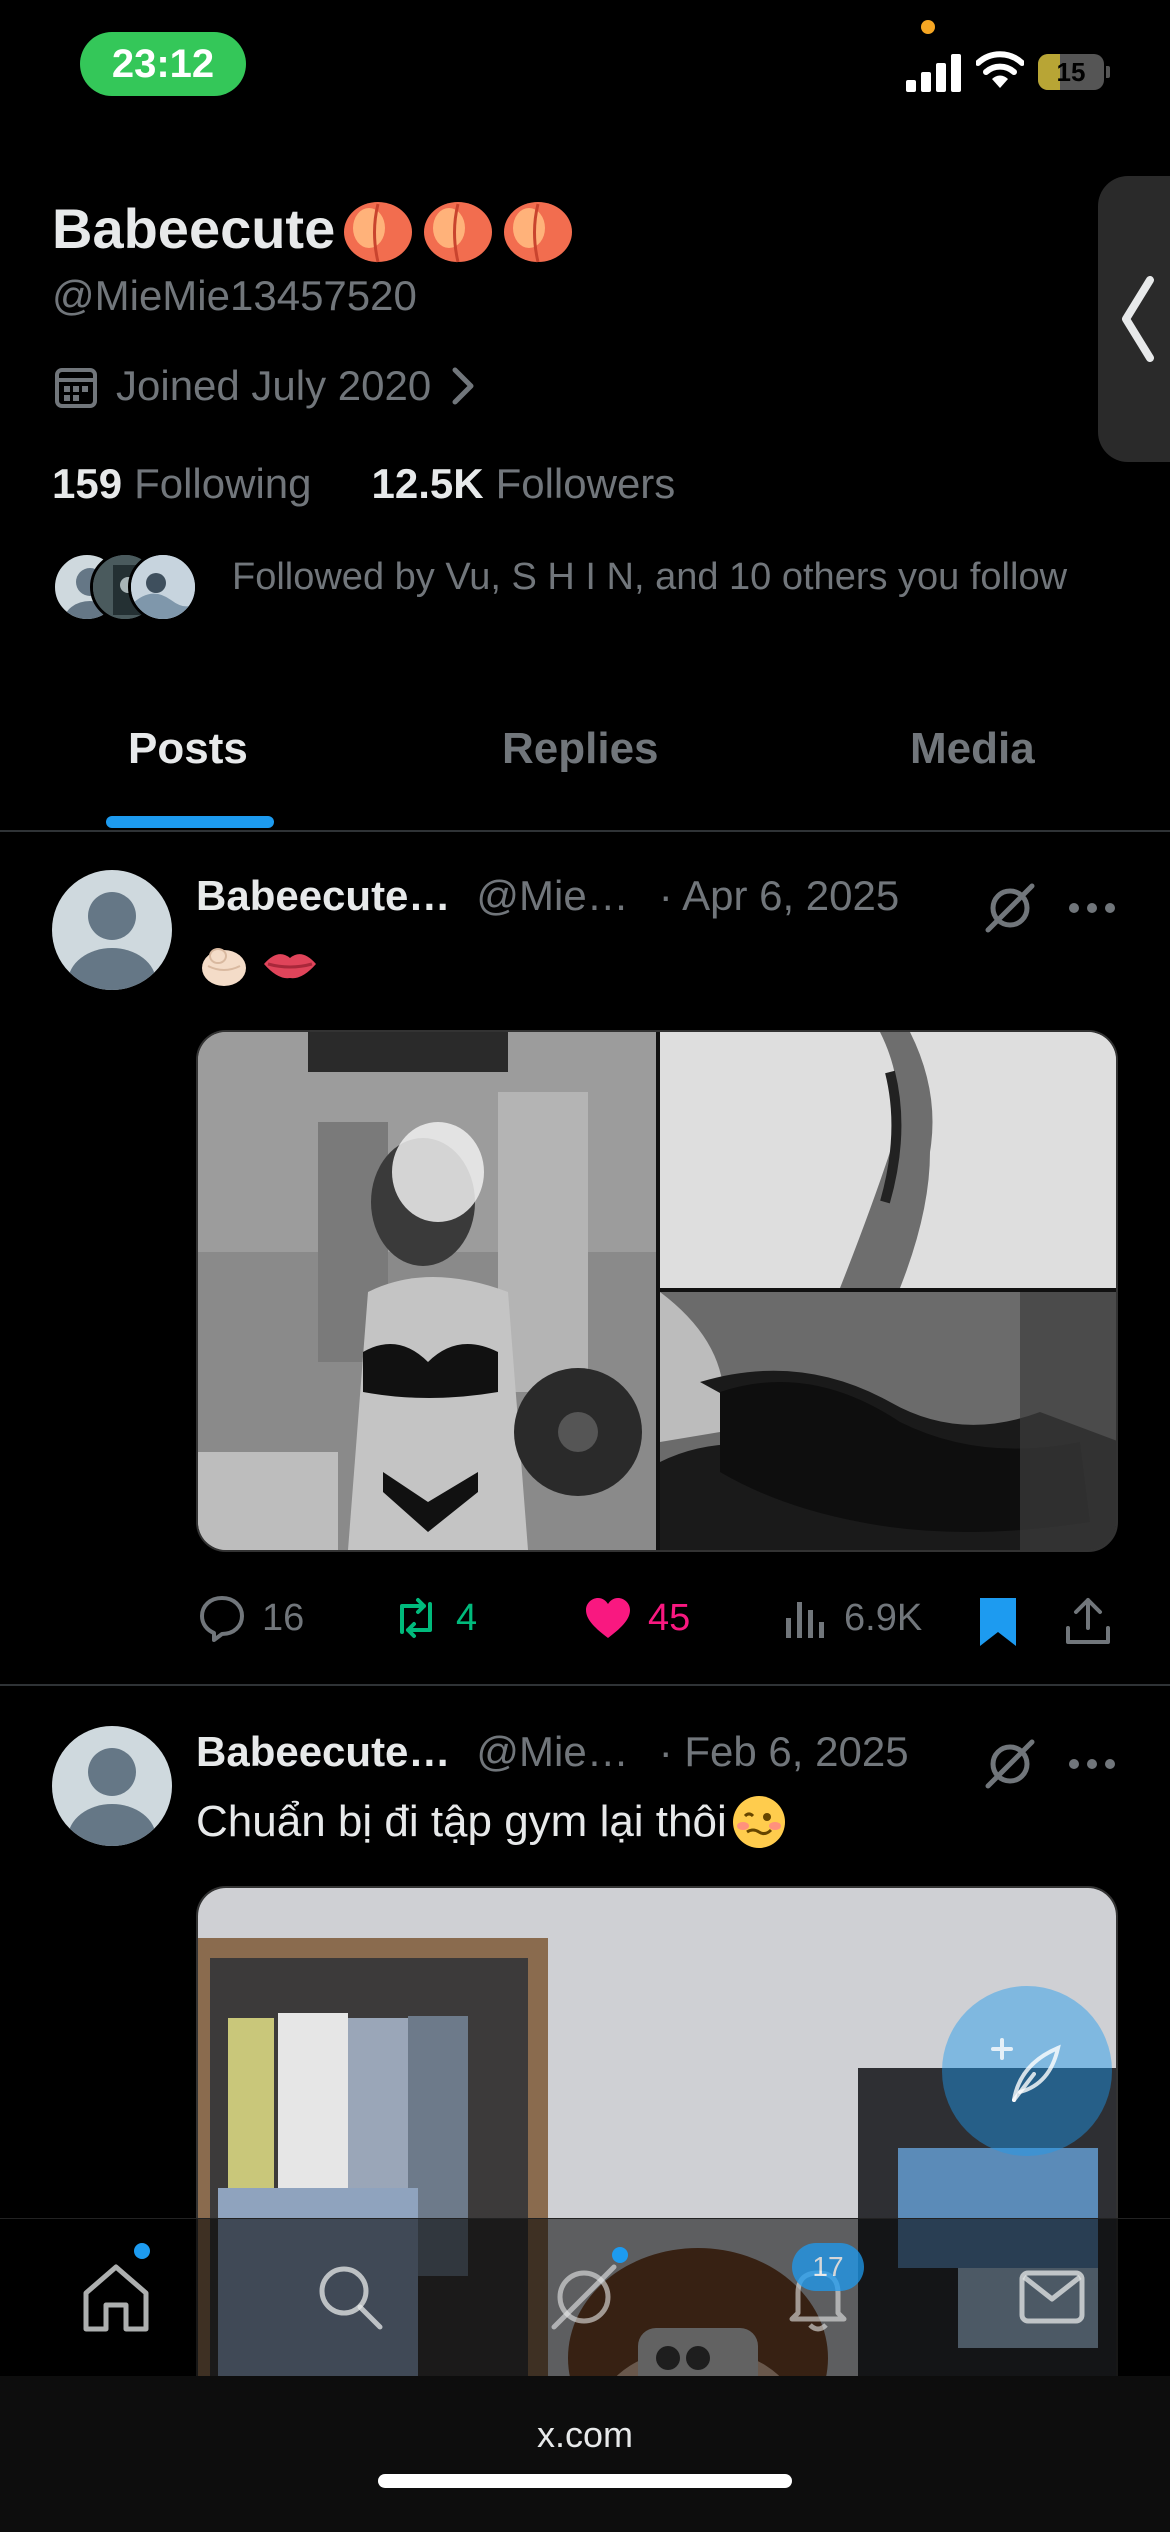  I want to click on chevron-left-icon, so click(1138, 319).